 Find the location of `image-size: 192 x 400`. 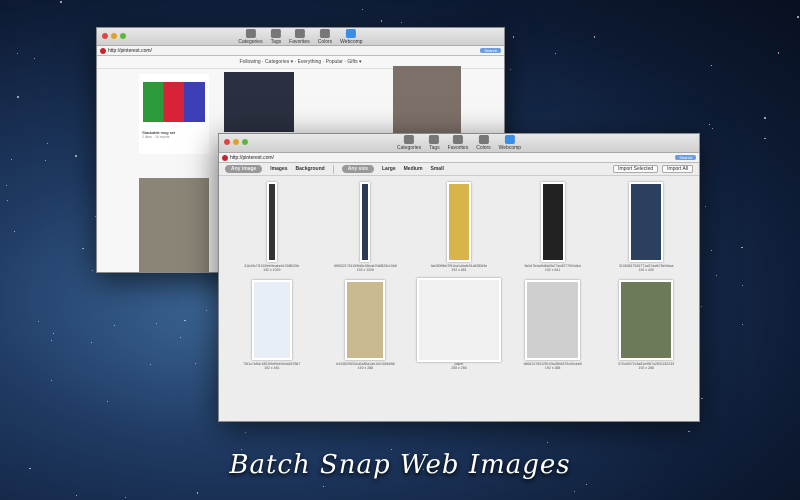

image-size: 192 x 400 is located at coordinates (646, 270).